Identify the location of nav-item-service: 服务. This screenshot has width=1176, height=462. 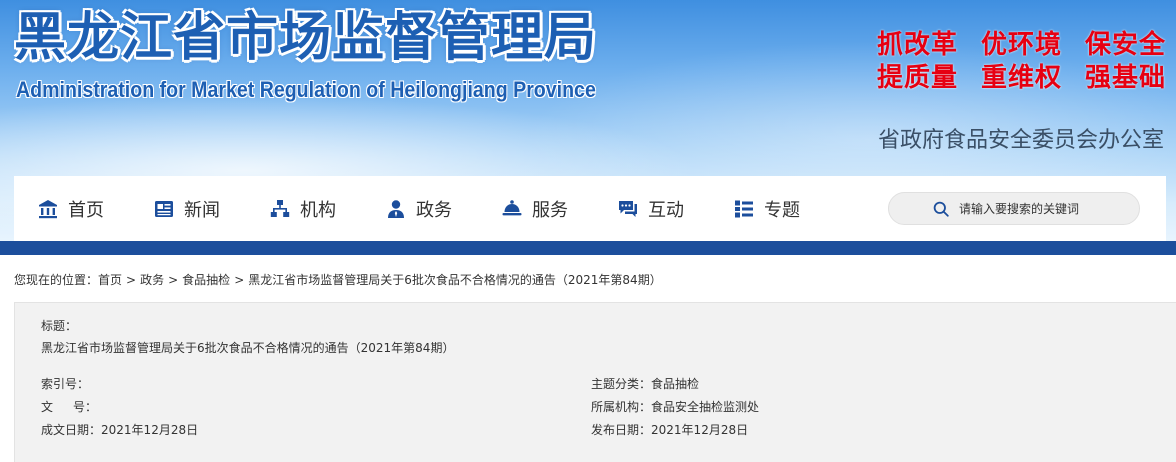
(535, 208).